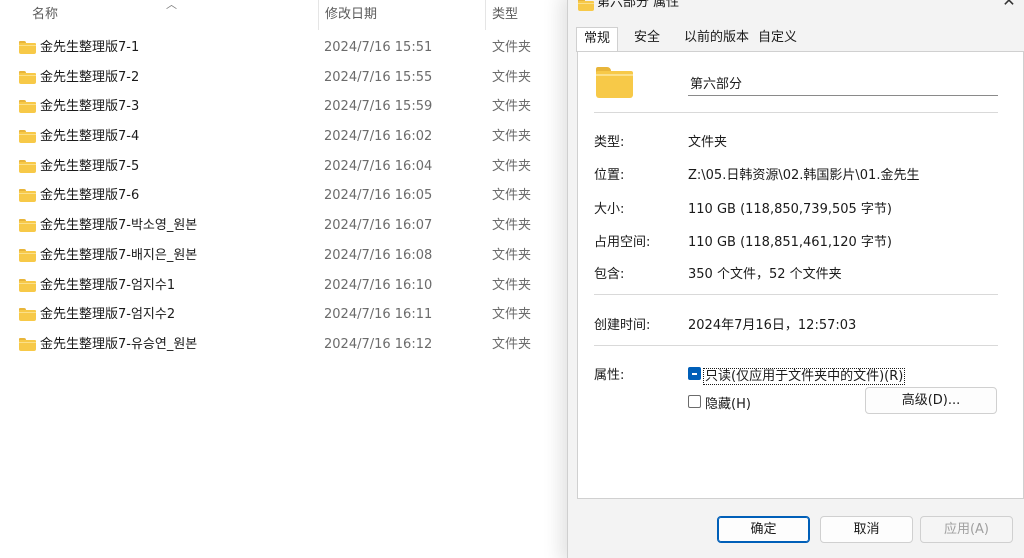 This screenshot has height=558, width=1024. I want to click on title-bar: 第六部分 属性 ✕, so click(796, 8).